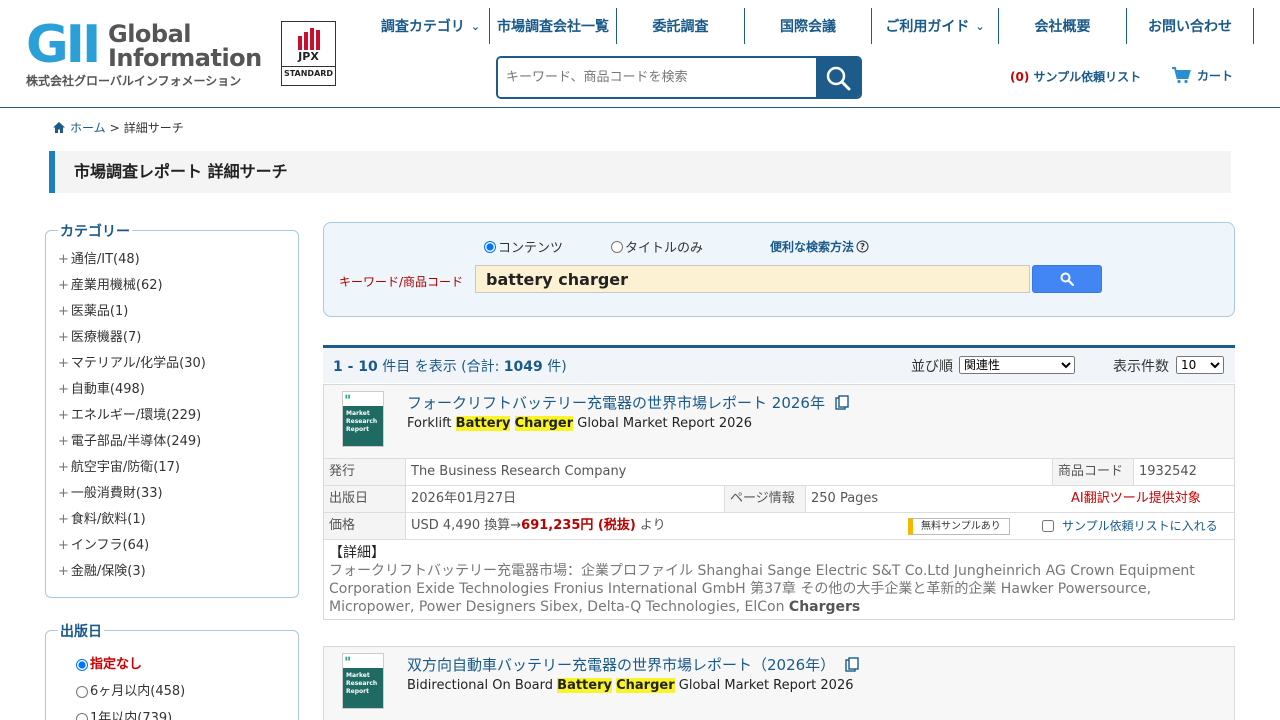 The image size is (1280, 720). What do you see at coordinates (640, 172) in the screenshot?
I see `page-title: 市場調査レポート 詳細サーチ` at bounding box center [640, 172].